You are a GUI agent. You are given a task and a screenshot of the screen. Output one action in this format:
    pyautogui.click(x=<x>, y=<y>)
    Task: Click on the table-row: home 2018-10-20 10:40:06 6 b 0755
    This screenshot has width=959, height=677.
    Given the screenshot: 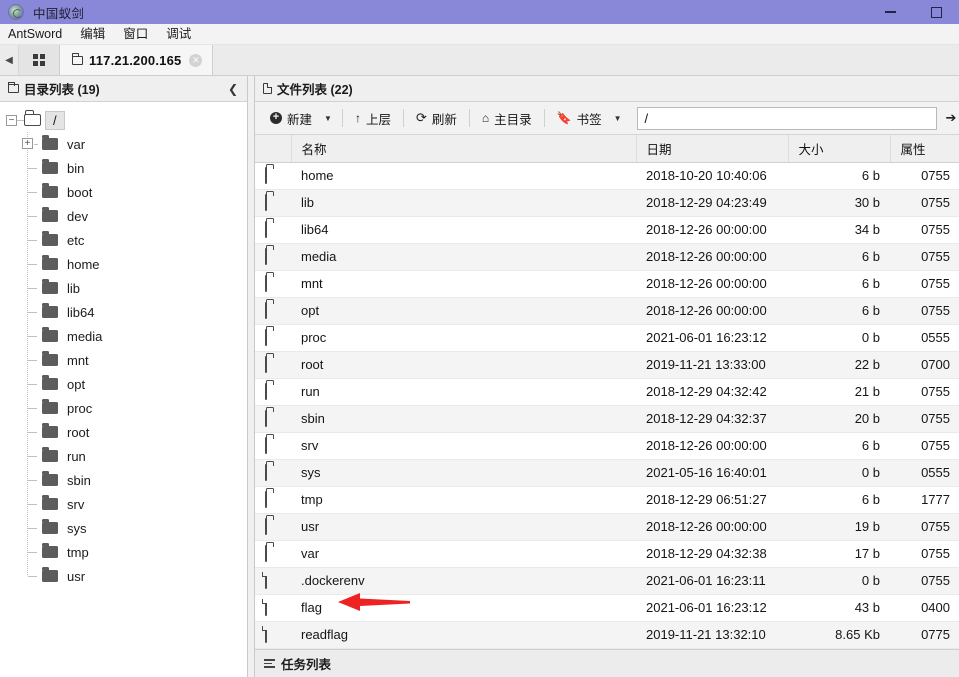 What is the action you would take?
    pyautogui.click(x=607, y=176)
    